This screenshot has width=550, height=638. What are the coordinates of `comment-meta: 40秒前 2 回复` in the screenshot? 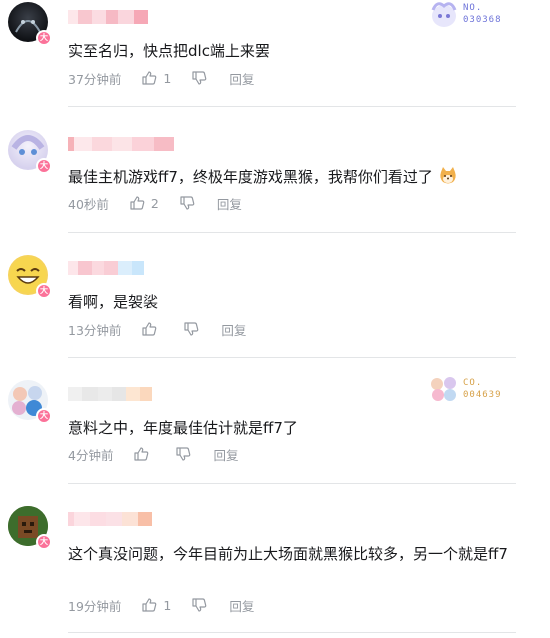 It's located at (155, 203).